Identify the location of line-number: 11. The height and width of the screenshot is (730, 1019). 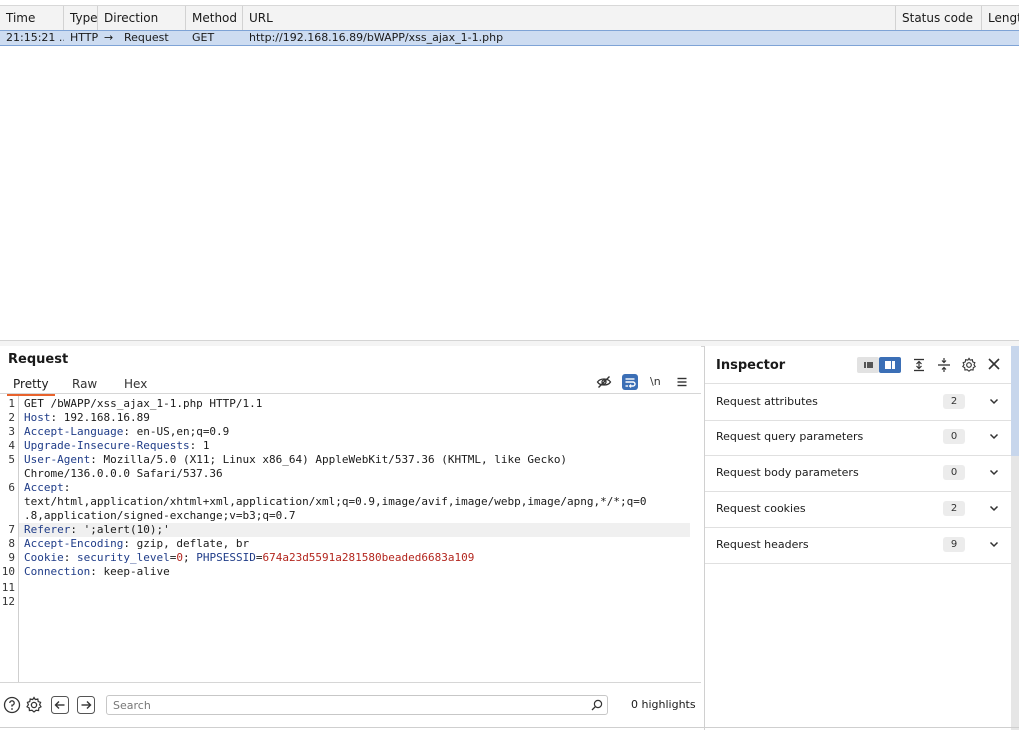
(8, 587).